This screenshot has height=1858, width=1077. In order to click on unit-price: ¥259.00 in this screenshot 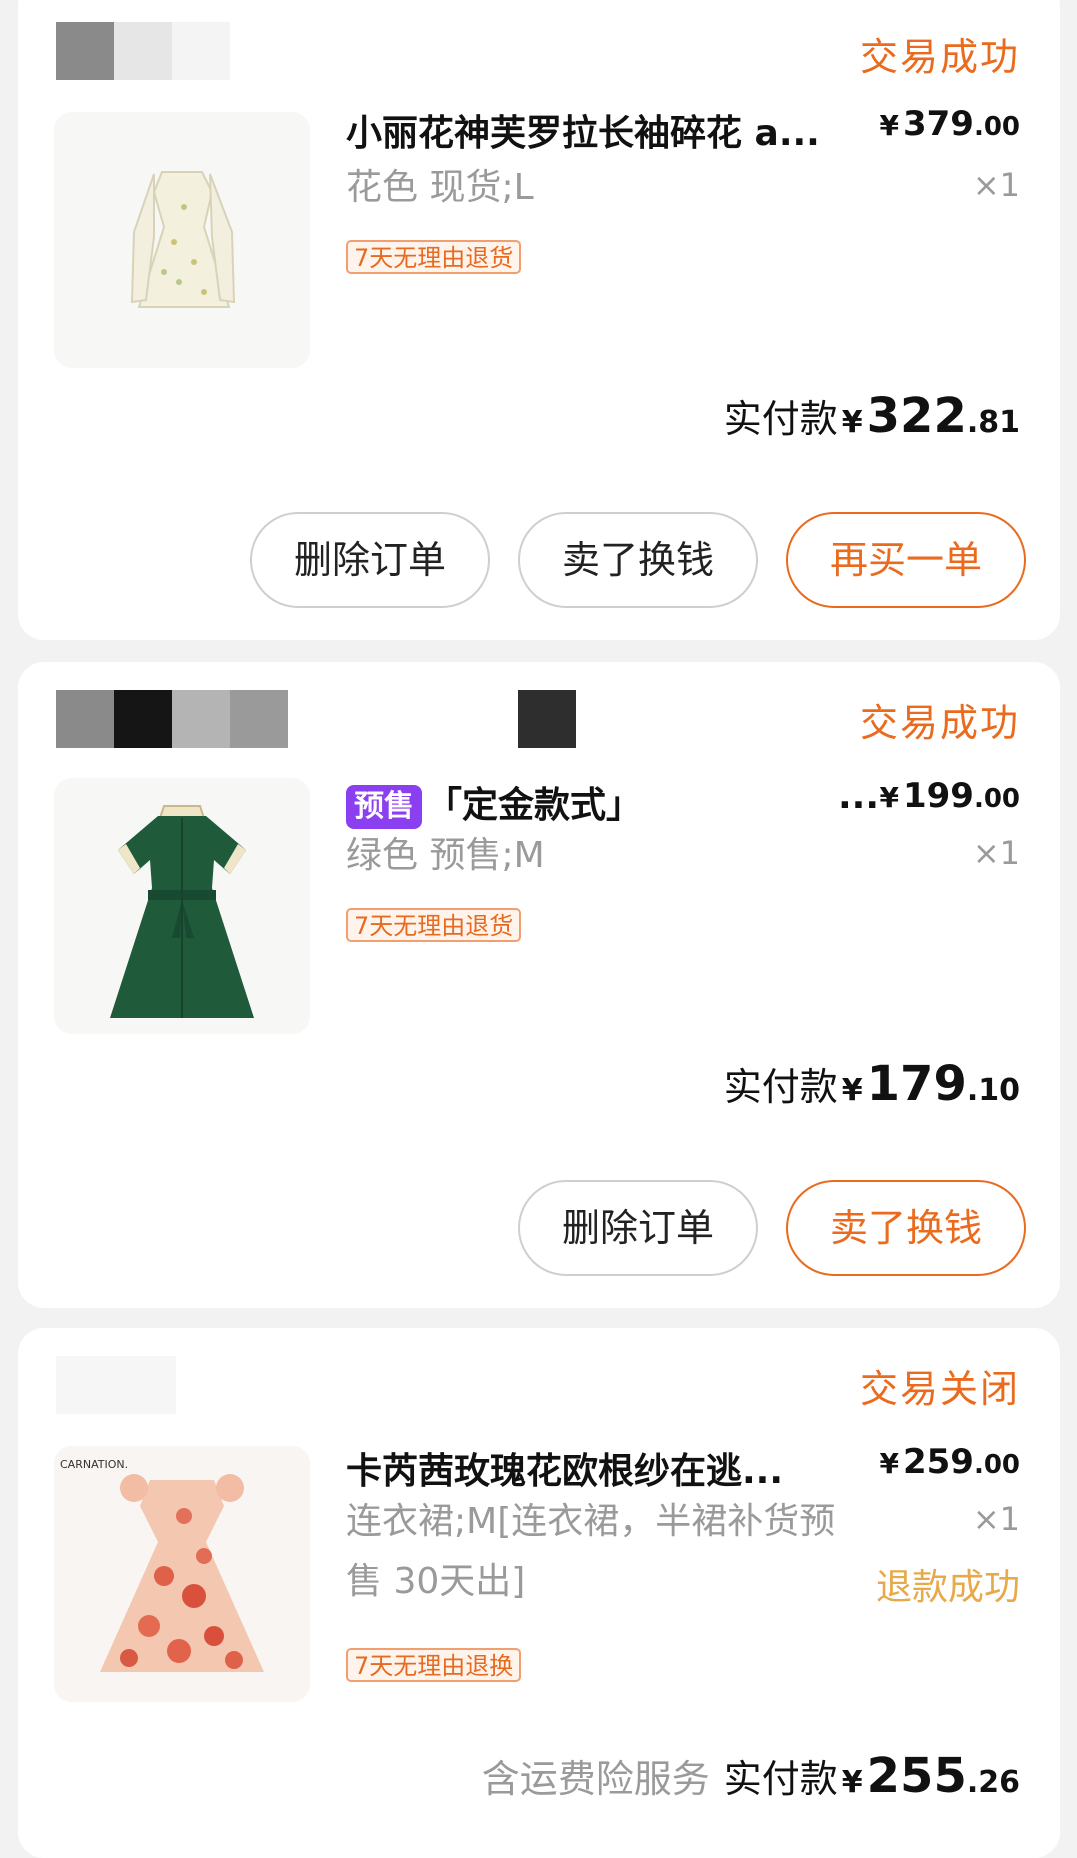, I will do `click(949, 1462)`.